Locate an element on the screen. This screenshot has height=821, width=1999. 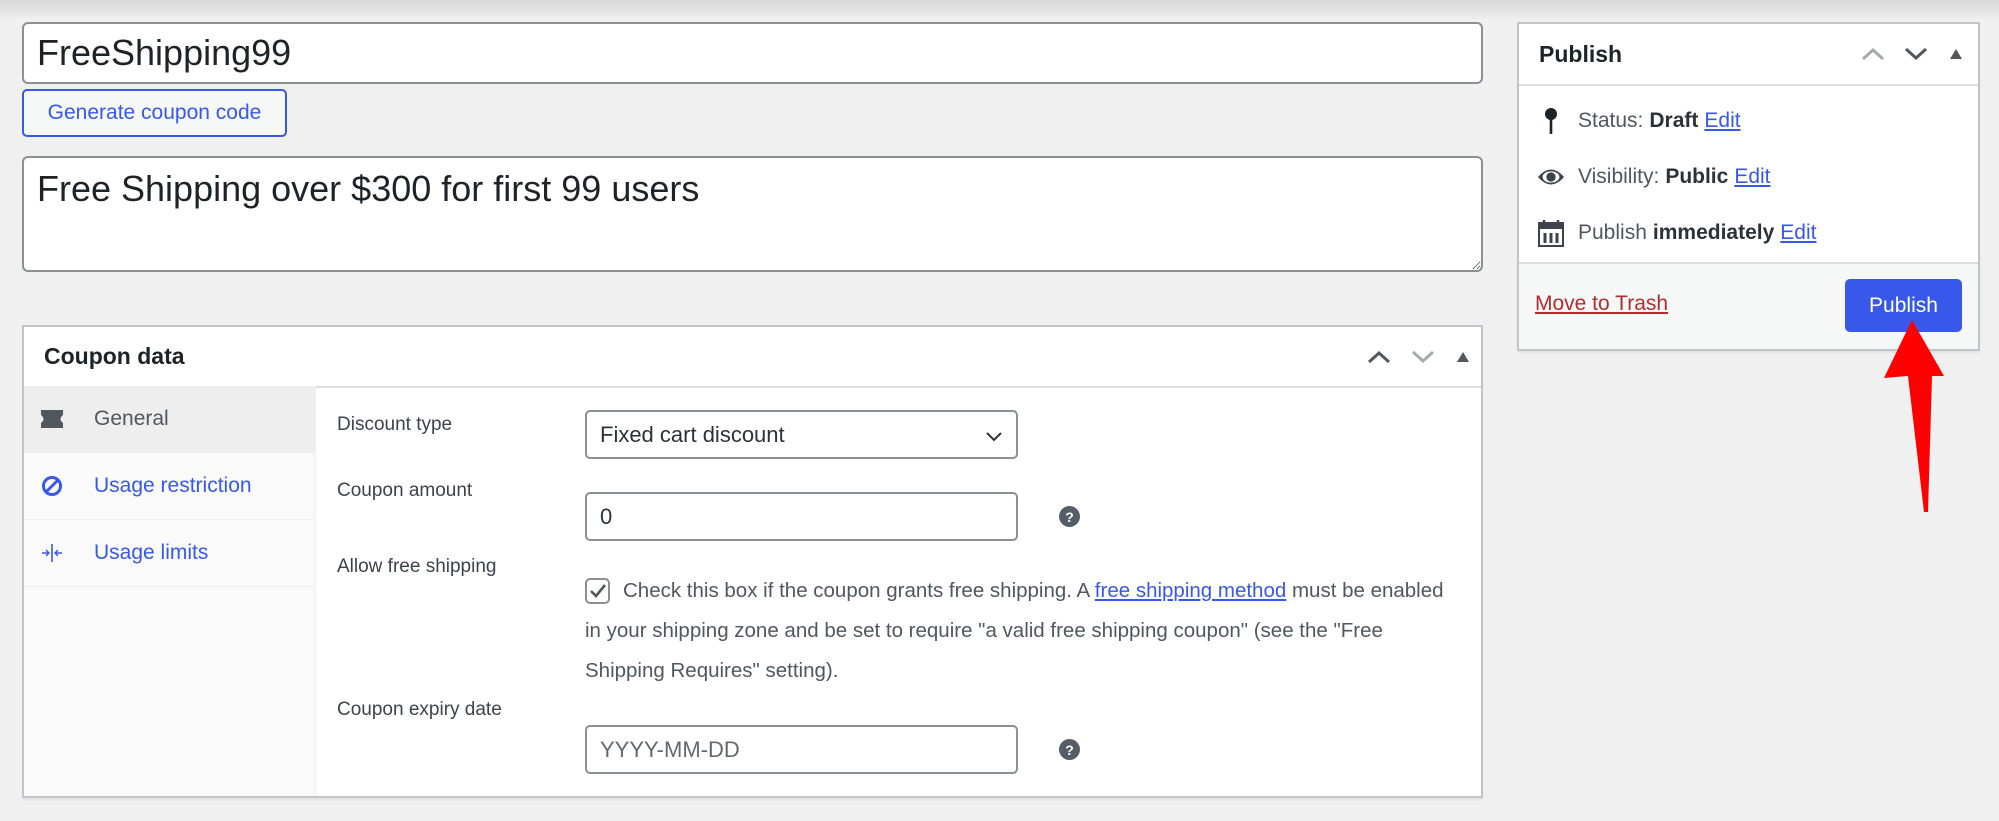
eye-icon is located at coordinates (1551, 177).